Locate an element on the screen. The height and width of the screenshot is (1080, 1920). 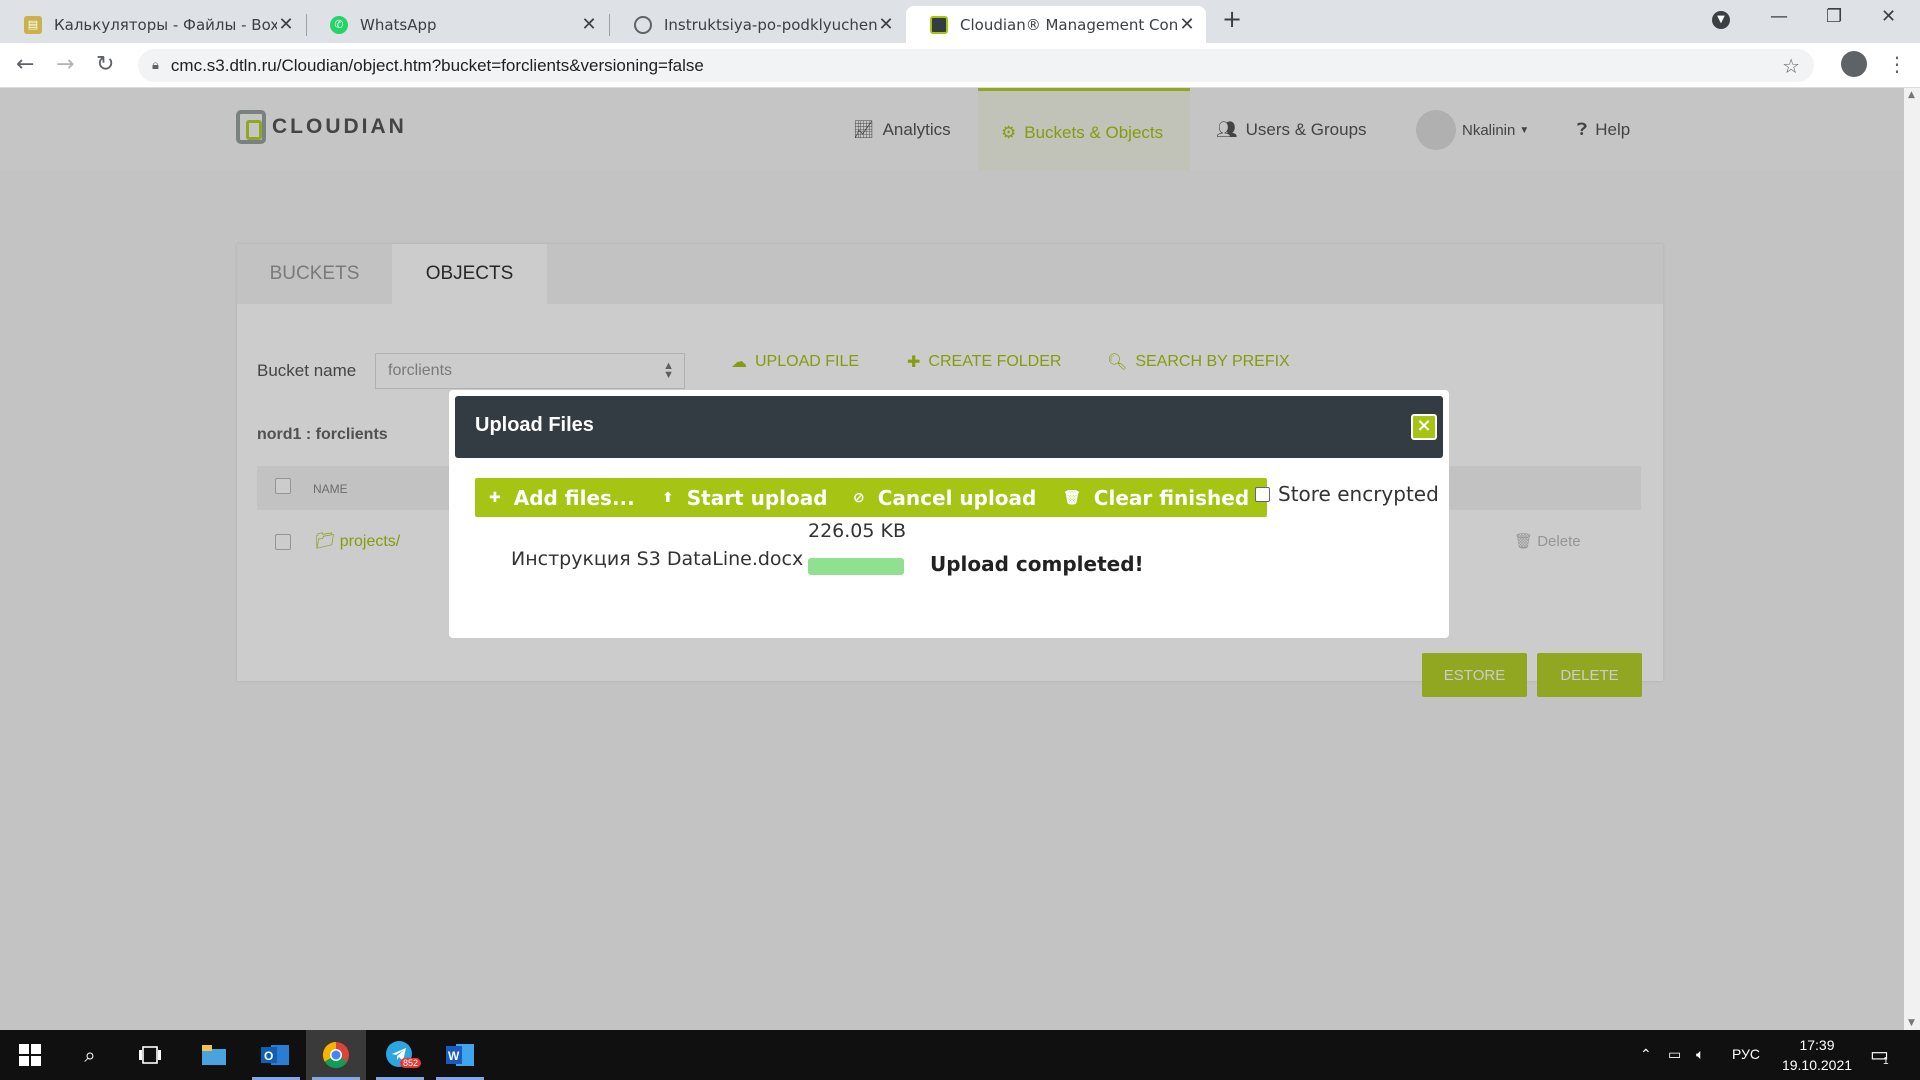
dialog-title: Upload Files is located at coordinates (534, 425).